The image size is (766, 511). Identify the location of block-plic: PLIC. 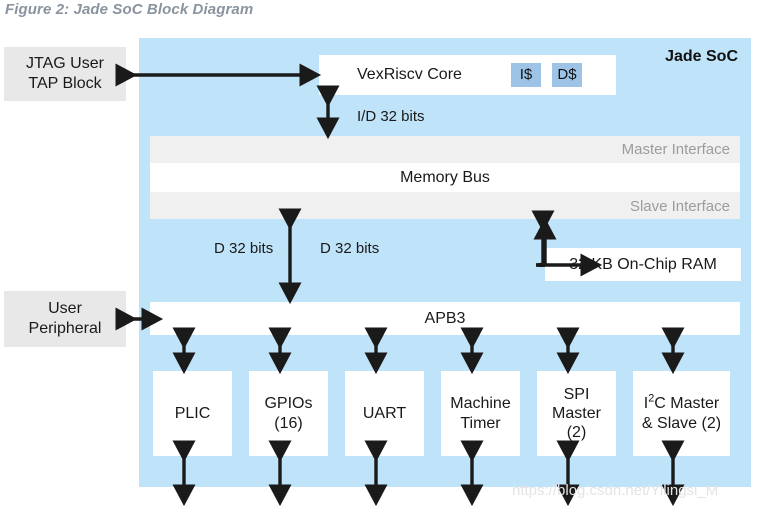
(192, 413).